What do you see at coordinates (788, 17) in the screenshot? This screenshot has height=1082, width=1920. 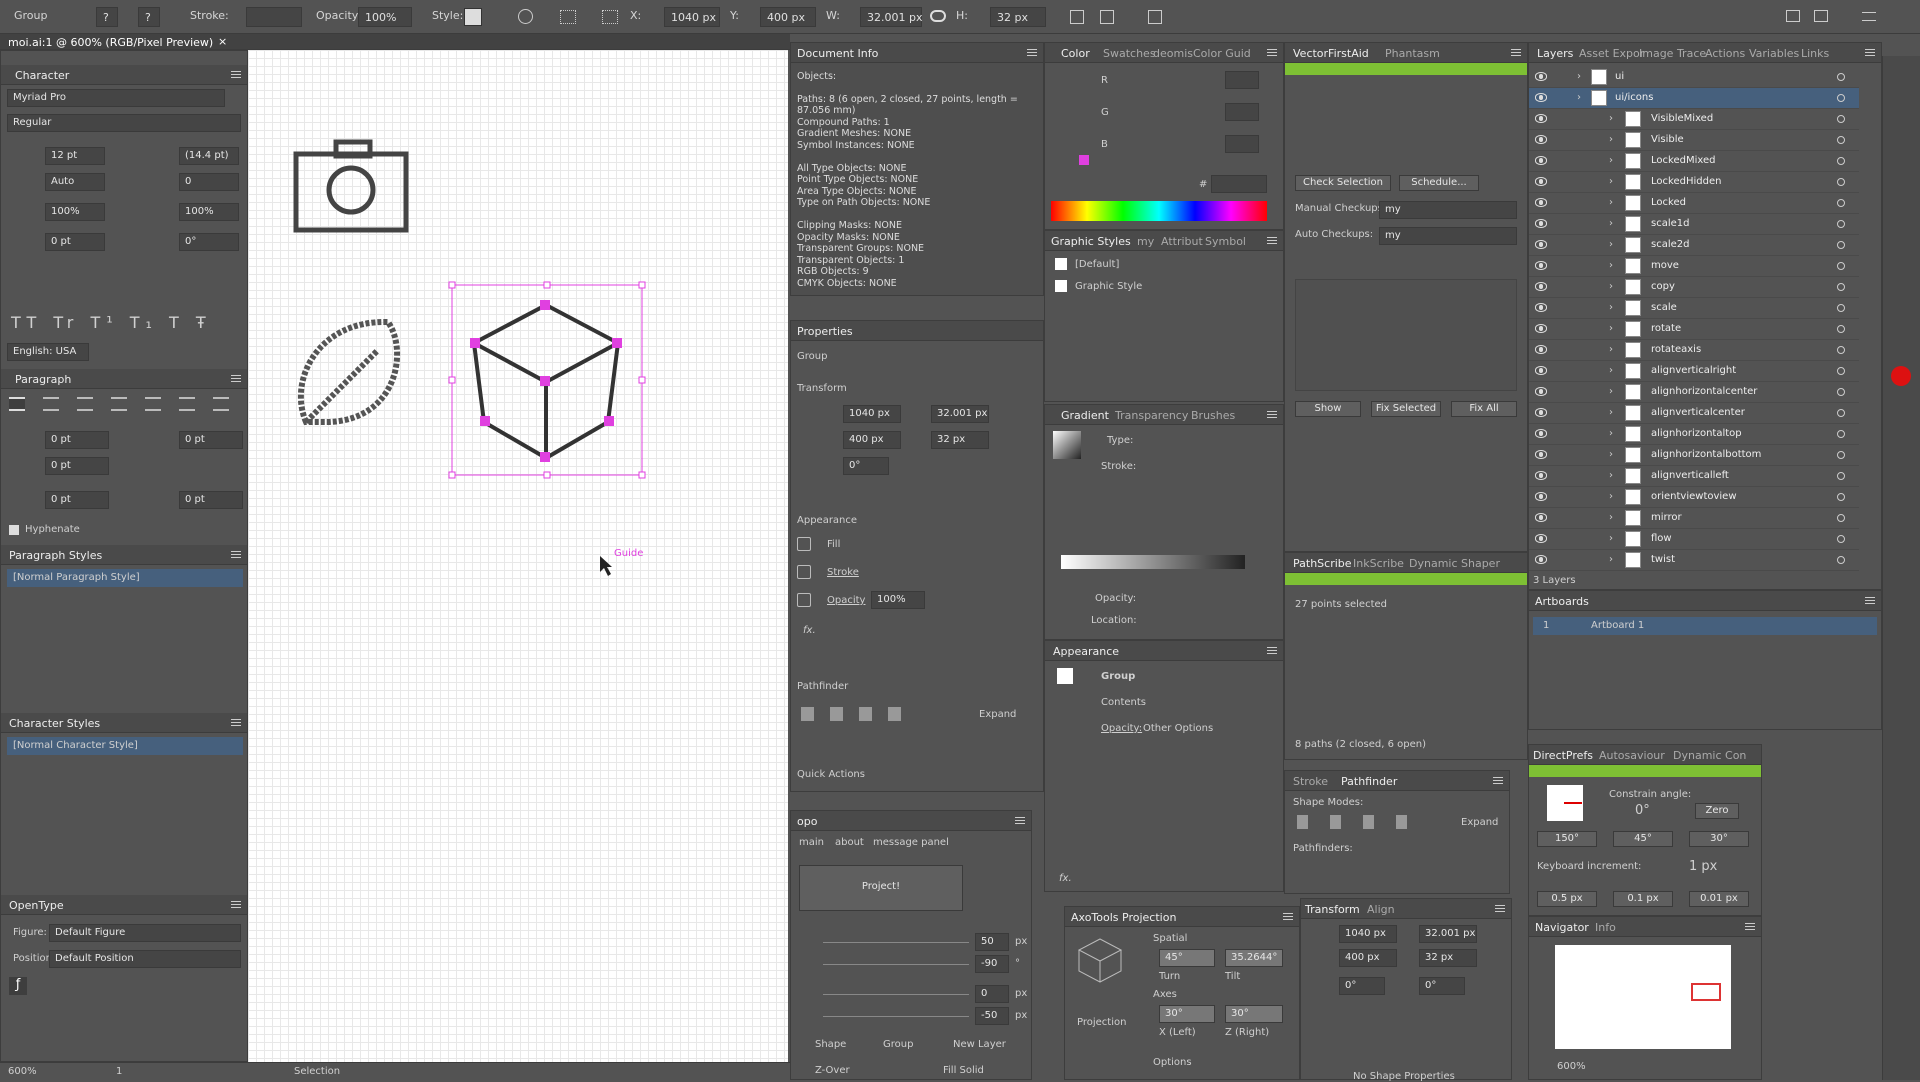 I see `y-field: 400 px` at bounding box center [788, 17].